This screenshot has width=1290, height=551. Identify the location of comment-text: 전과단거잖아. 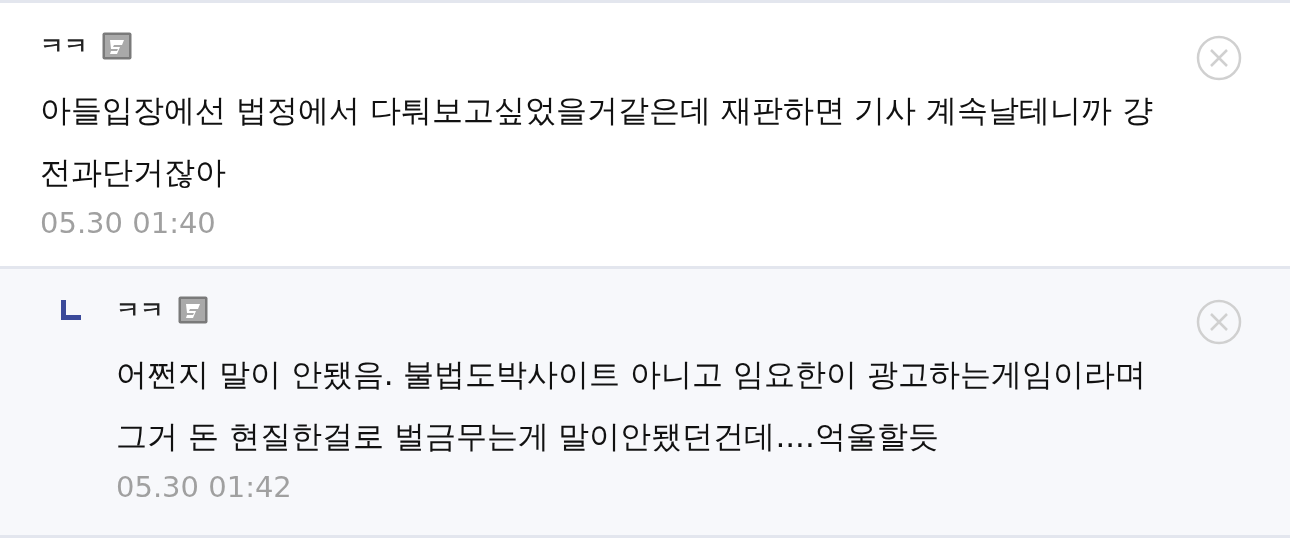
(133, 172).